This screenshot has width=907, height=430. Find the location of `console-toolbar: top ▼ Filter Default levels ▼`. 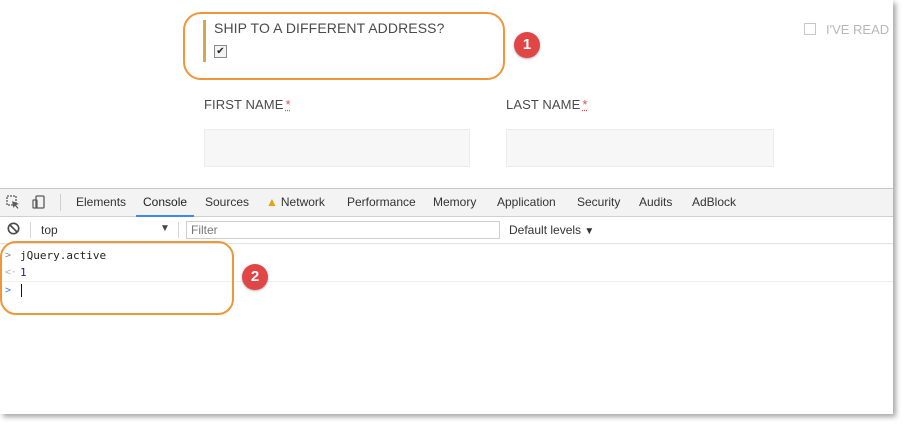

console-toolbar: top ▼ Filter Default levels ▼ is located at coordinates (446, 230).